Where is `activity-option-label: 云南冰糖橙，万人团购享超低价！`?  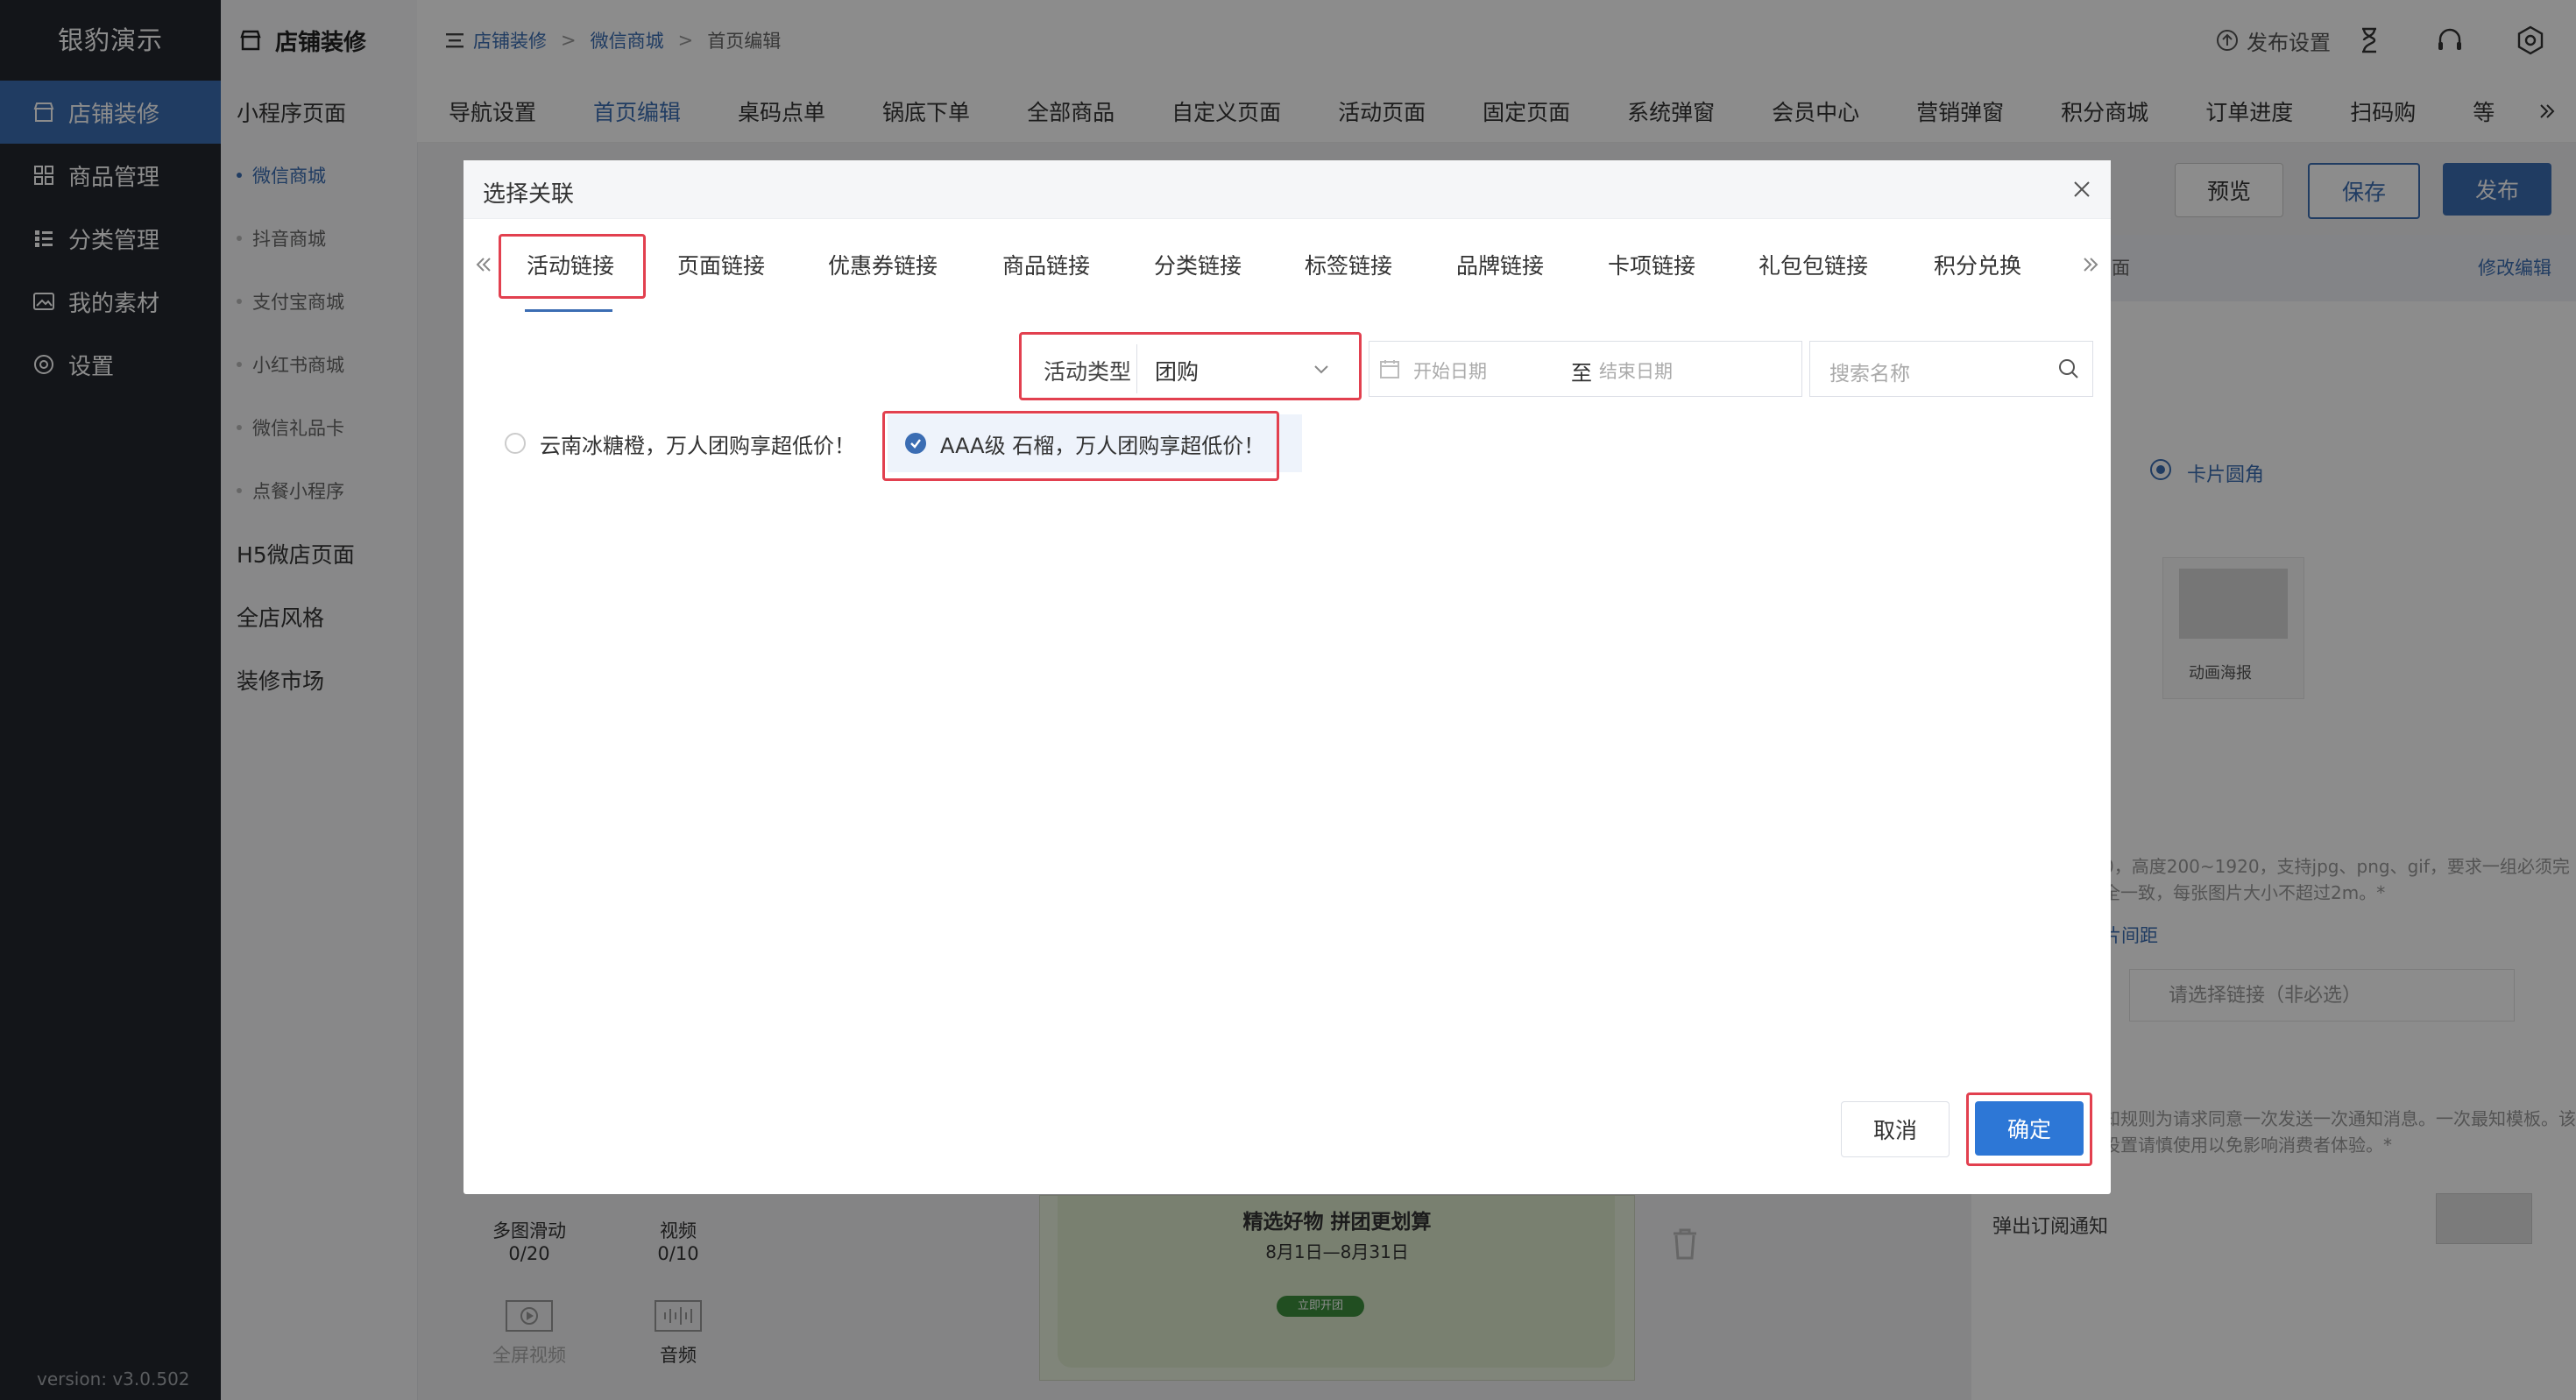 activity-option-label: 云南冰糖橙，万人团购享超低价！ is located at coordinates (697, 445).